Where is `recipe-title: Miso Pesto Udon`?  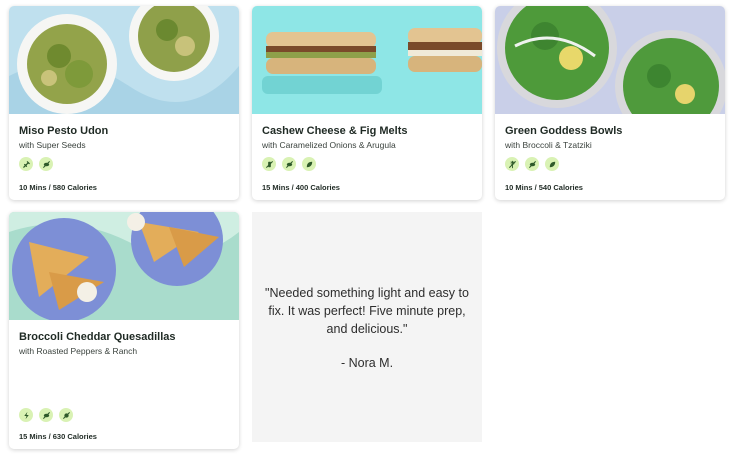
recipe-title: Miso Pesto Udon is located at coordinates (64, 131).